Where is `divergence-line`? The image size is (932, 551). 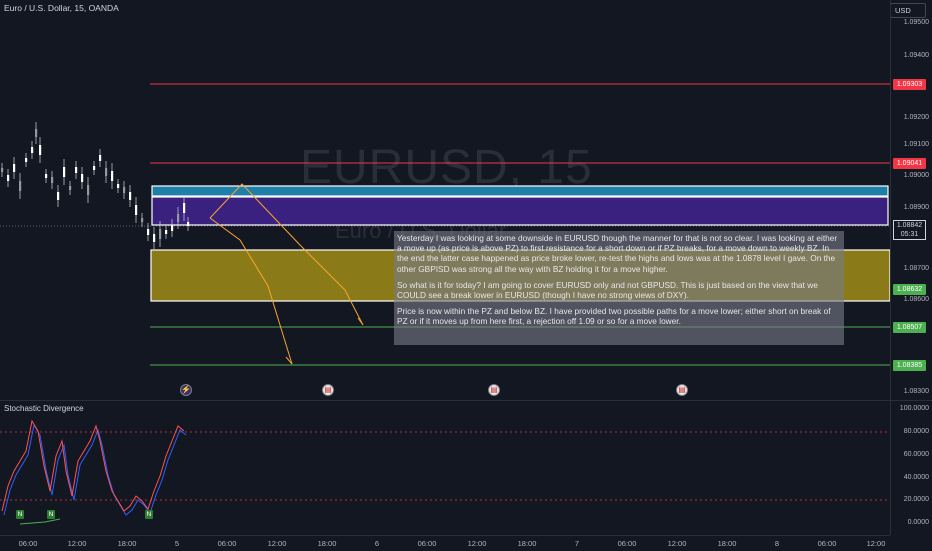
divergence-line is located at coordinates (40, 521).